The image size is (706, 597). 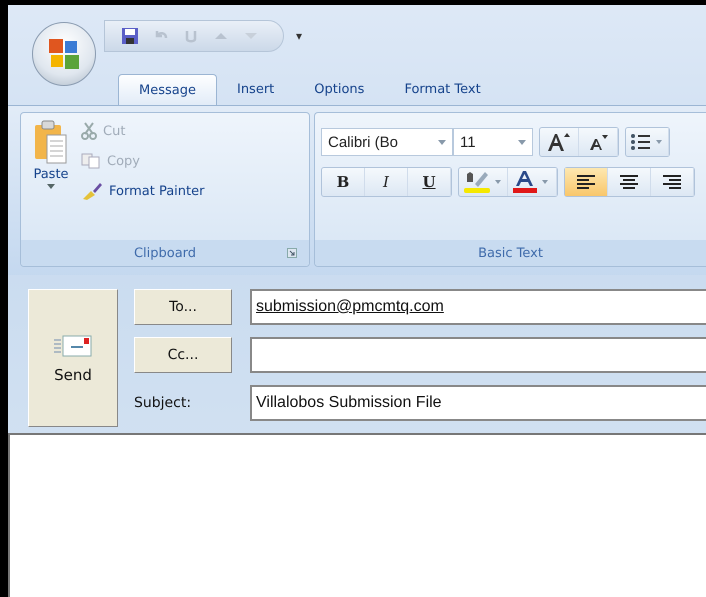 What do you see at coordinates (163, 403) in the screenshot?
I see `subject-label: Subject:` at bounding box center [163, 403].